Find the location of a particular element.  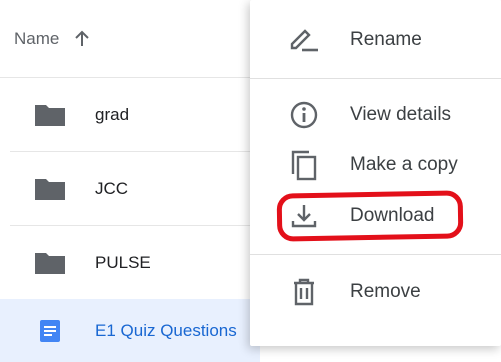

list-item: grad is located at coordinates (135, 115).